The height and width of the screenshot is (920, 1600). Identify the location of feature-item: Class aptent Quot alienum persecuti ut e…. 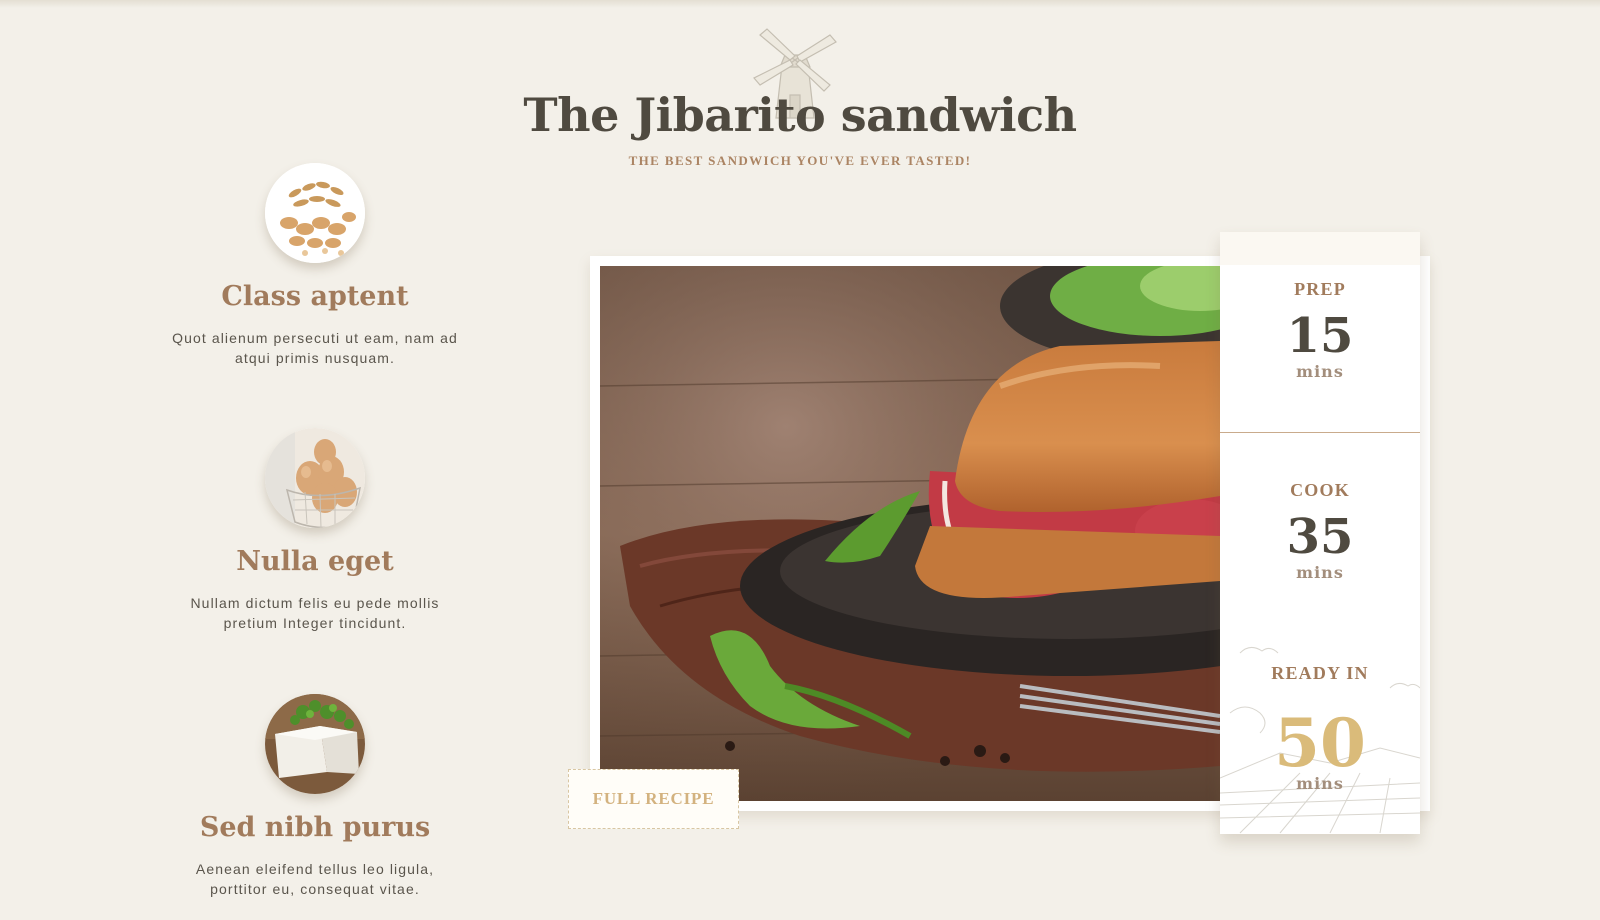
(315, 265).